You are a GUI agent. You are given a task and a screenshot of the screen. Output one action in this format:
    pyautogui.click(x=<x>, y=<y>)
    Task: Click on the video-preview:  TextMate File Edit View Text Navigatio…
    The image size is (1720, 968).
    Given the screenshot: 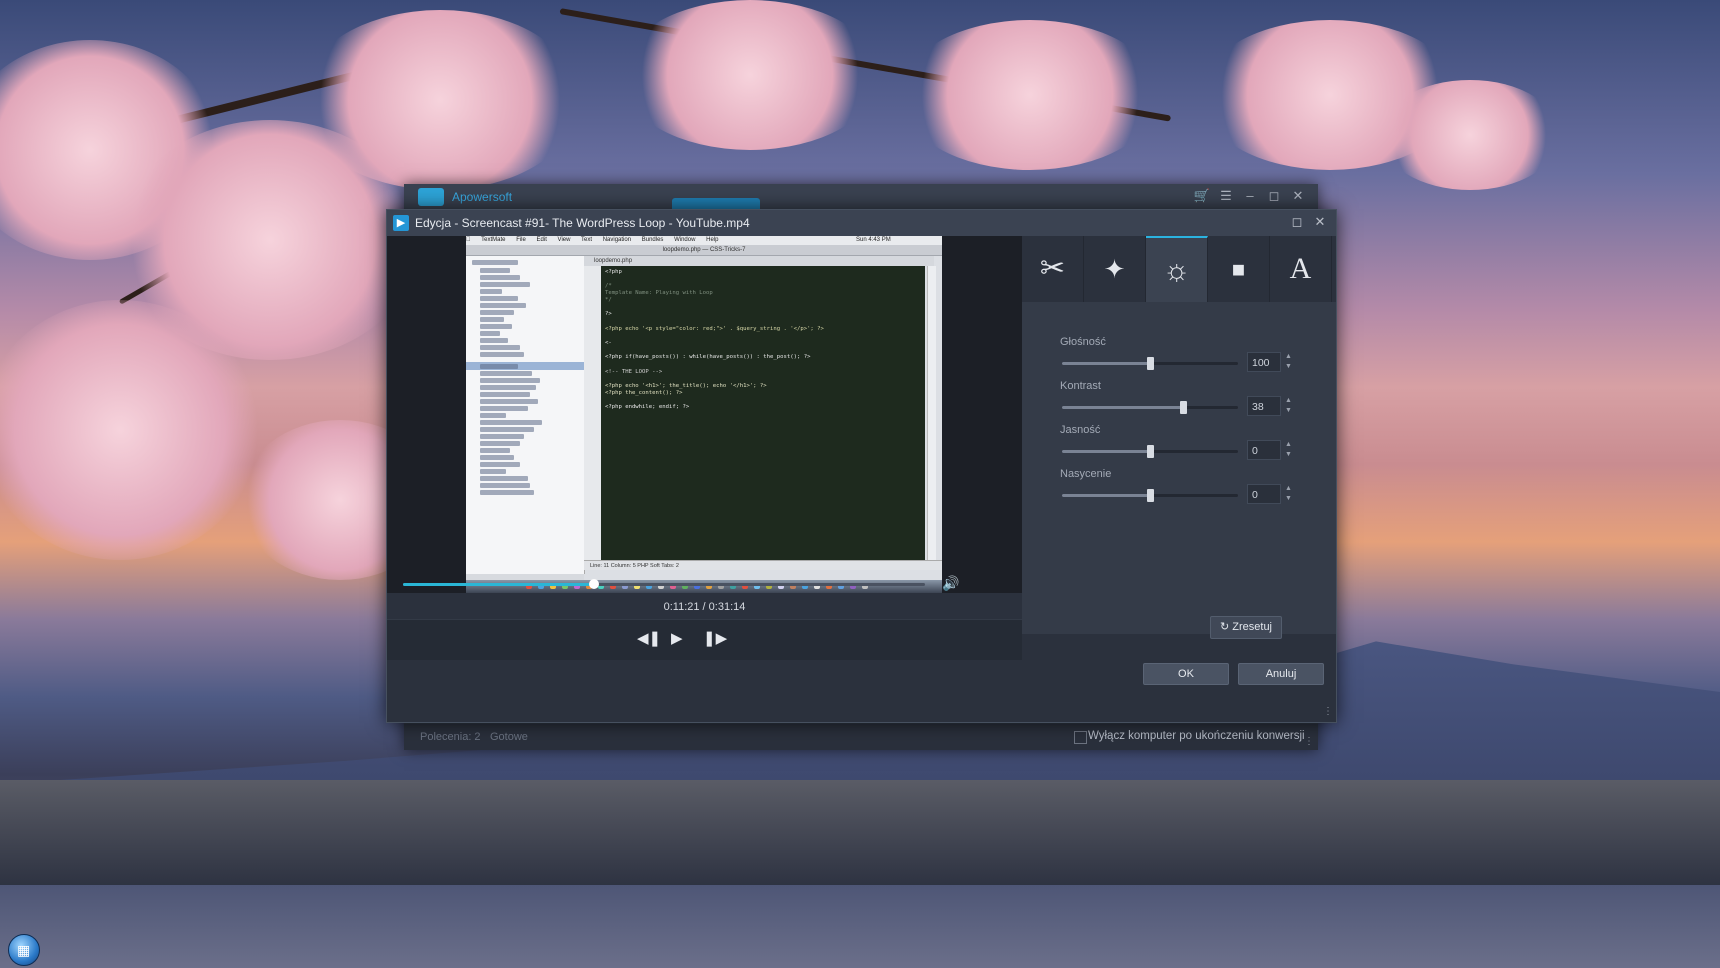 What is the action you would take?
    pyautogui.click(x=704, y=424)
    